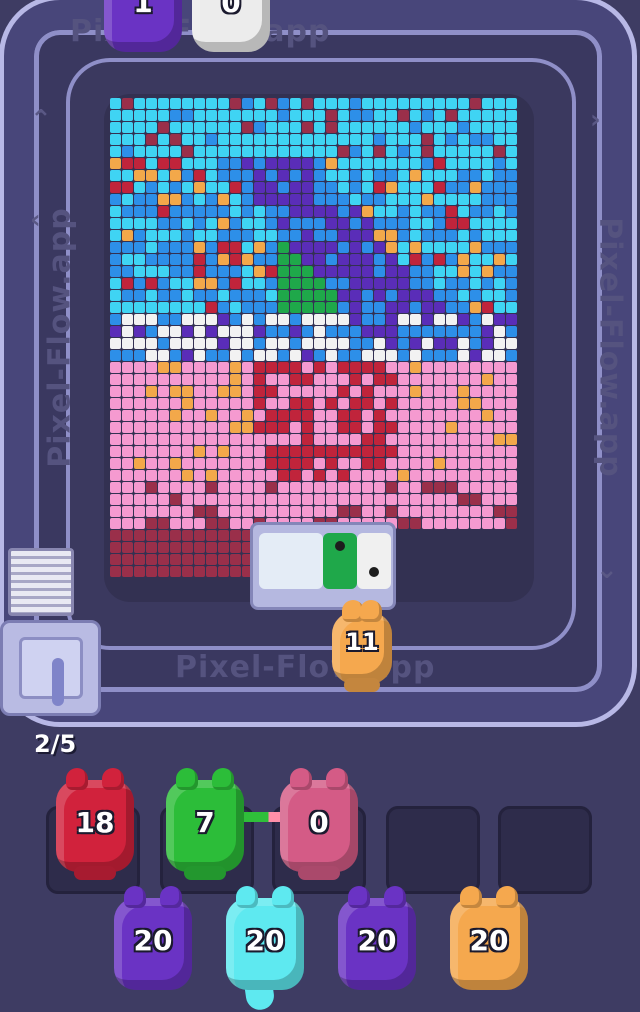 Image resolution: width=640 pixels, height=1012 pixels. Describe the element at coordinates (319, 824) in the screenshot. I see `pink-pig-shooter: 0` at that location.